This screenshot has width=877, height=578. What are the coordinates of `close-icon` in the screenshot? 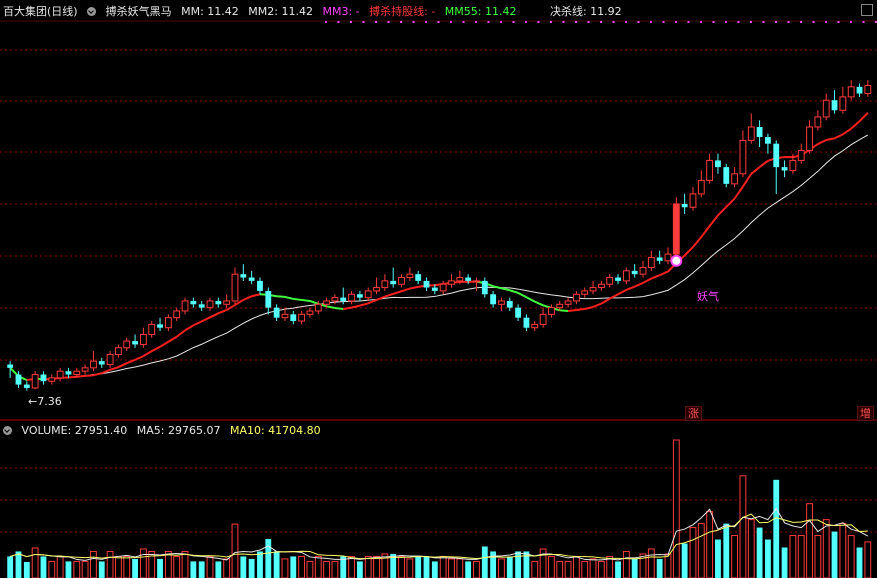 It's located at (867, 10).